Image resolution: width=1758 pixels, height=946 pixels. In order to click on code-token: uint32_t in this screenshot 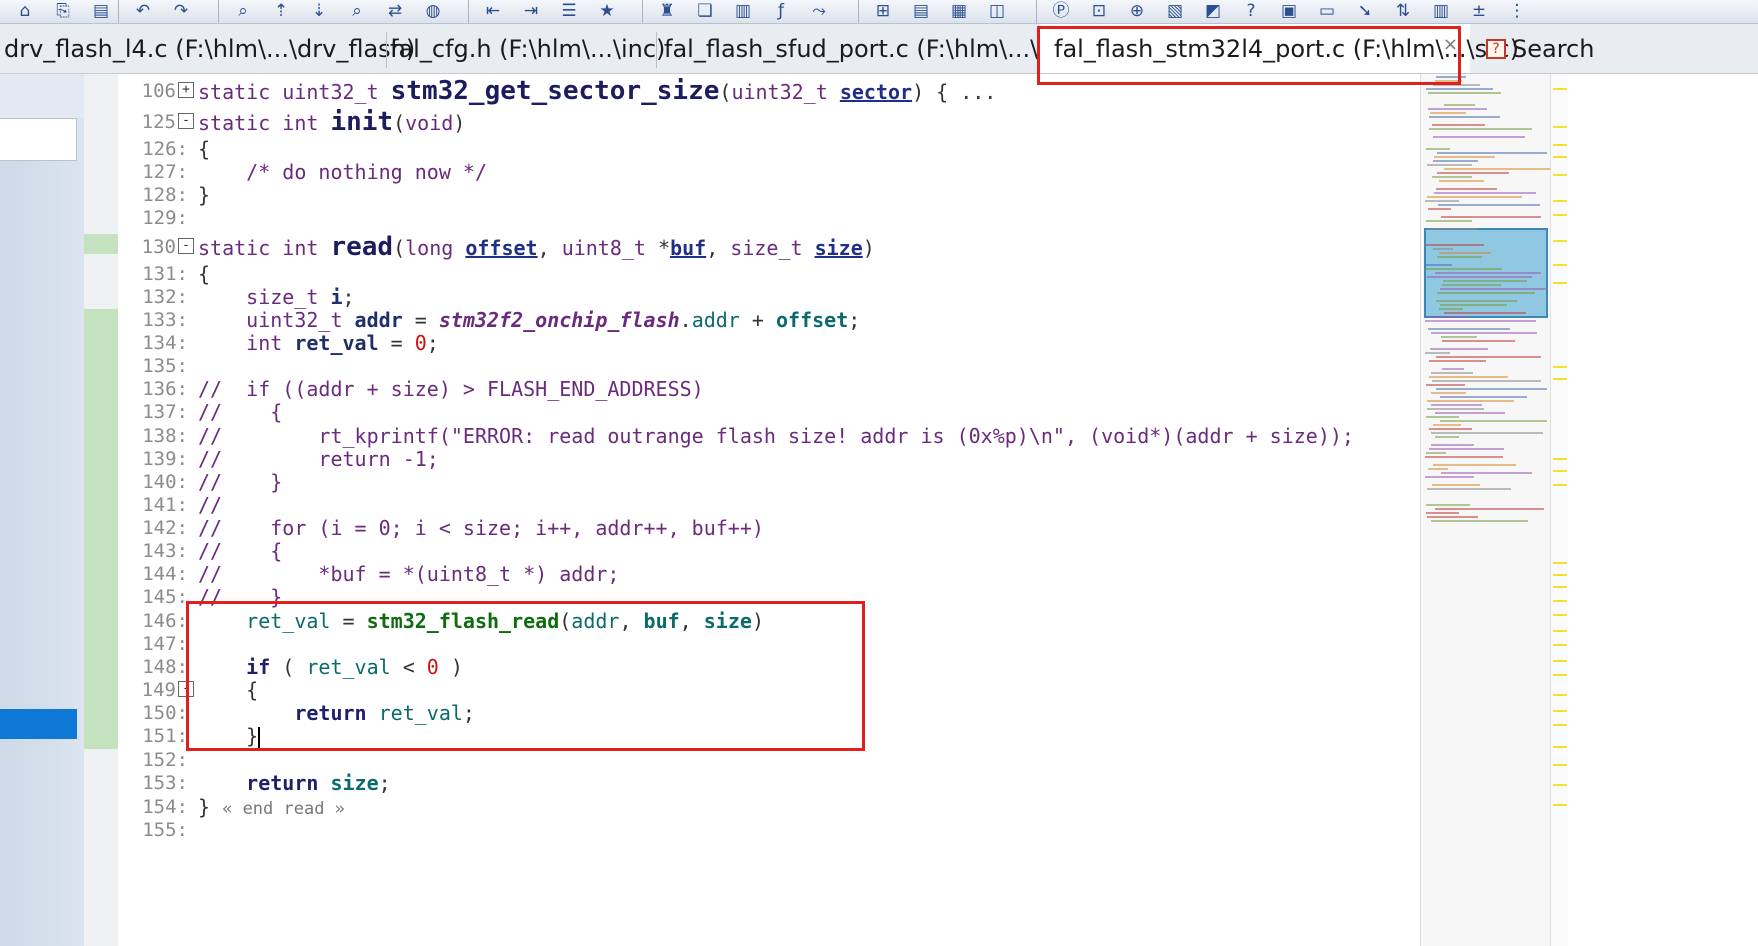, I will do `click(785, 92)`.